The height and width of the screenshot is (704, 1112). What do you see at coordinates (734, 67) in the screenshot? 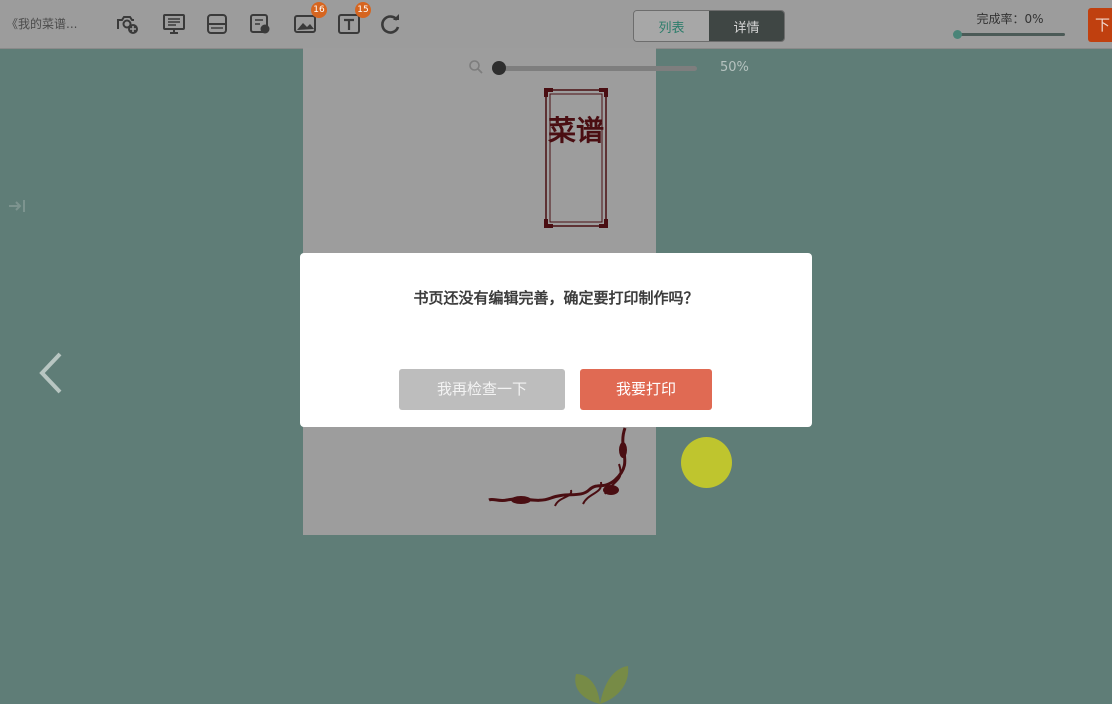
I see `zoom-value: 50%` at bounding box center [734, 67].